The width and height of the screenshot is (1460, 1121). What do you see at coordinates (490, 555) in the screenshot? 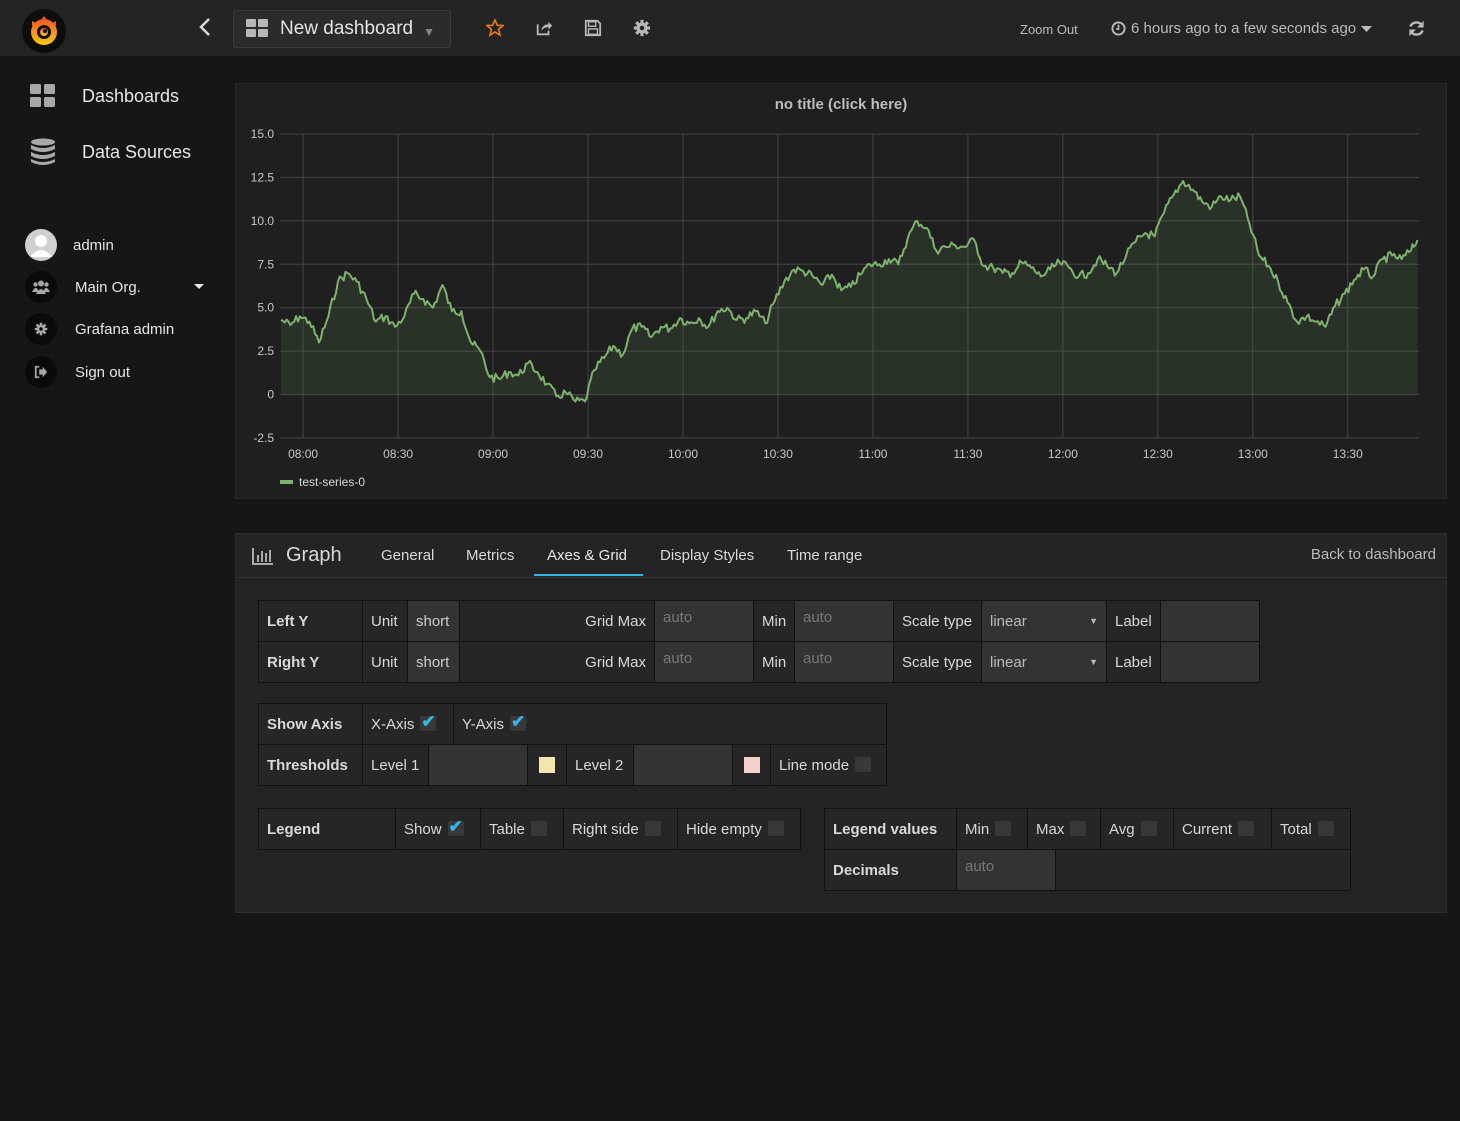
I see `tab-metrics: Metrics` at bounding box center [490, 555].